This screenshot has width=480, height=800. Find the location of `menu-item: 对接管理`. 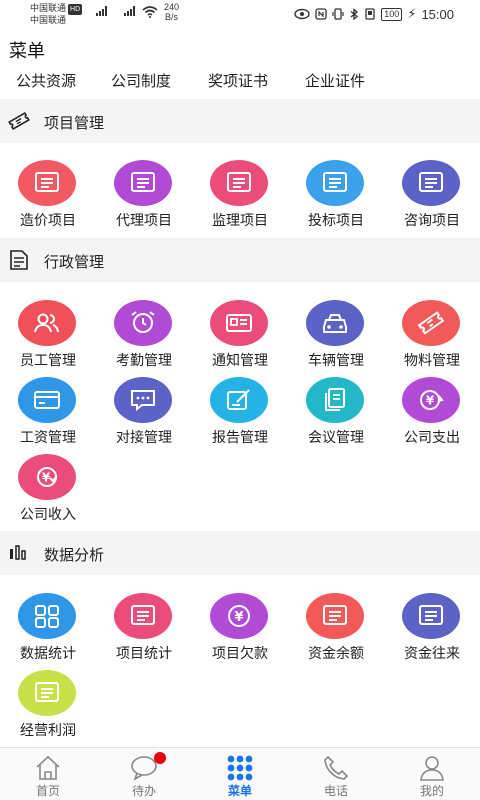

menu-item: 对接管理 is located at coordinates (144, 413).